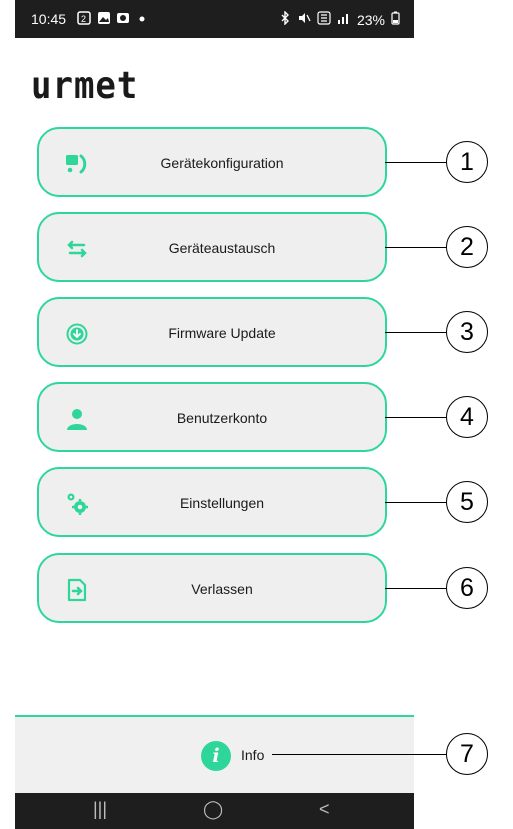 Image resolution: width=513 pixels, height=829 pixels. Describe the element at coordinates (467, 502) in the screenshot. I see `callout-5: 5` at that location.